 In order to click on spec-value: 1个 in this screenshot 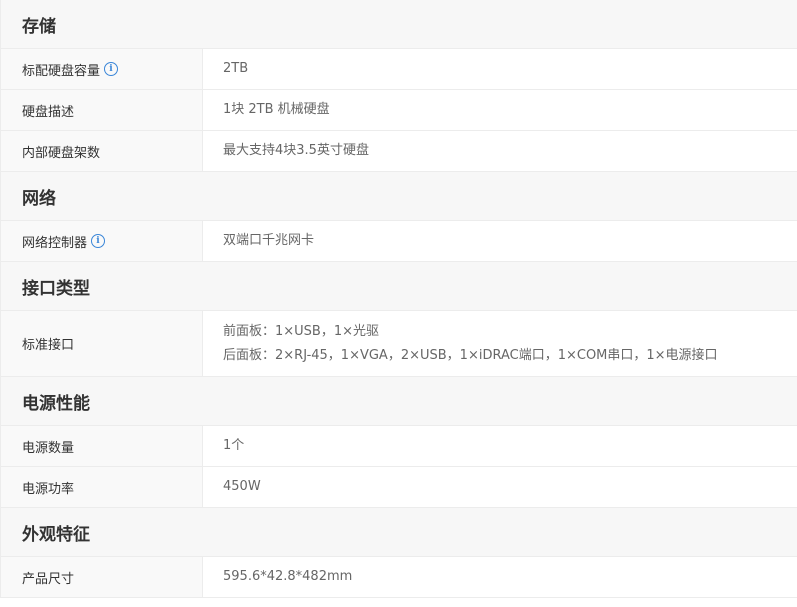, I will do `click(500, 446)`.